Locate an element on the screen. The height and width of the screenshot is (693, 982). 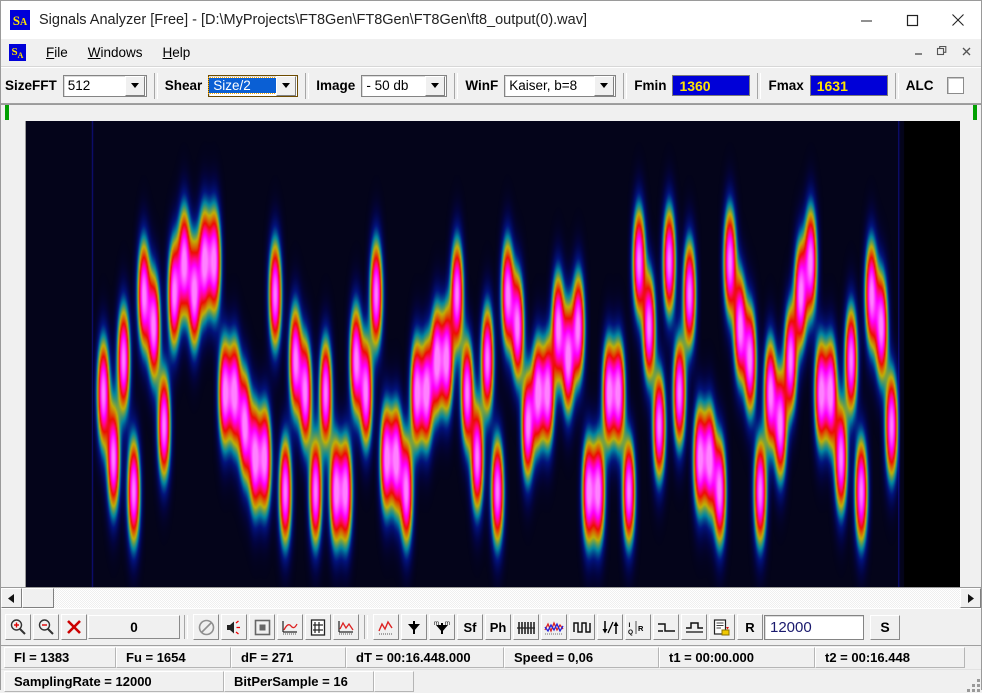
alc-checkbox is located at coordinates (956, 85).